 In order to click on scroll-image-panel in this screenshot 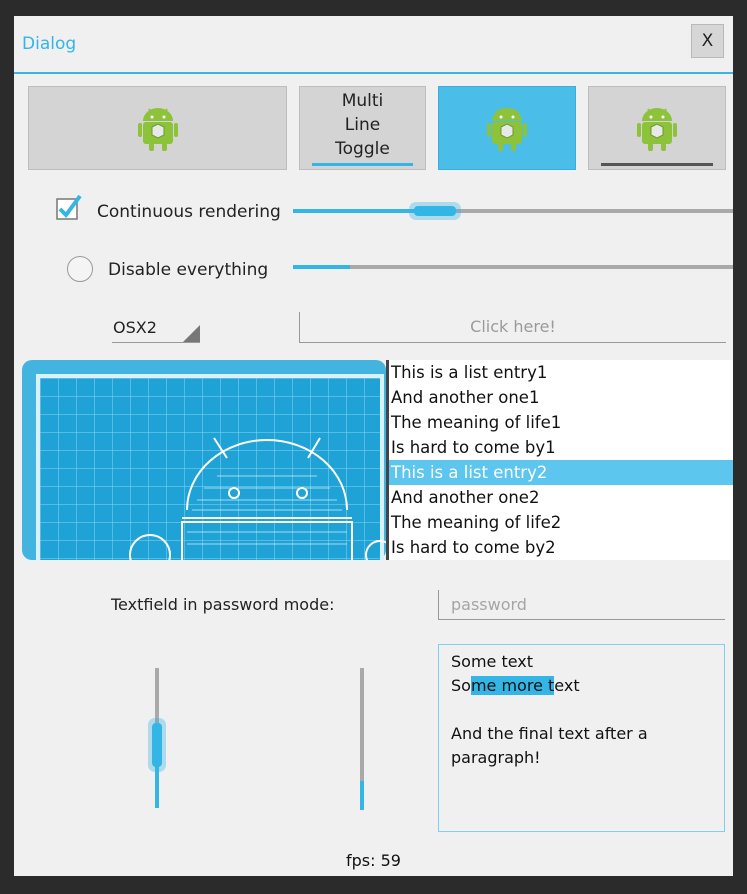, I will do `click(204, 460)`.